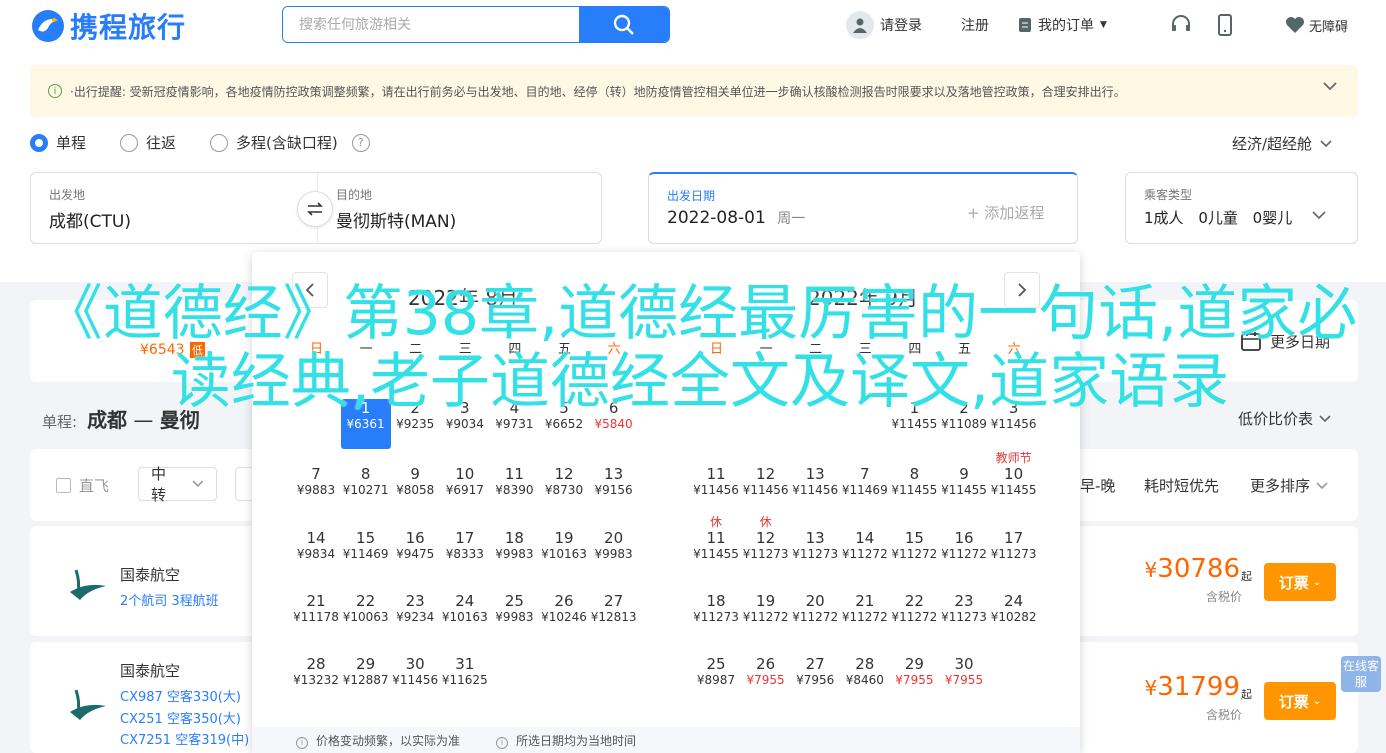  What do you see at coordinates (865, 680) in the screenshot?
I see `calendar-day: 28 ¥8460` at bounding box center [865, 680].